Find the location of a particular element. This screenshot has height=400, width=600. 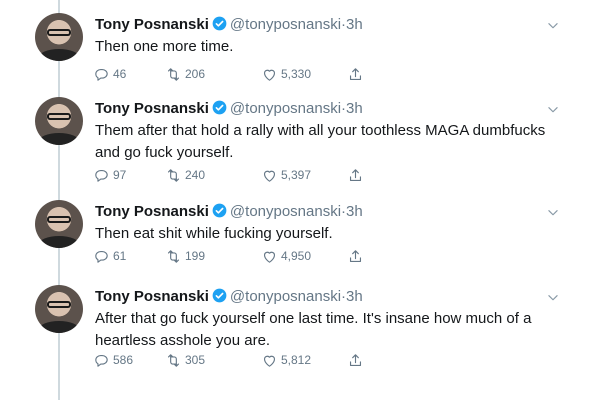

like-count: 4,950 is located at coordinates (296, 256).